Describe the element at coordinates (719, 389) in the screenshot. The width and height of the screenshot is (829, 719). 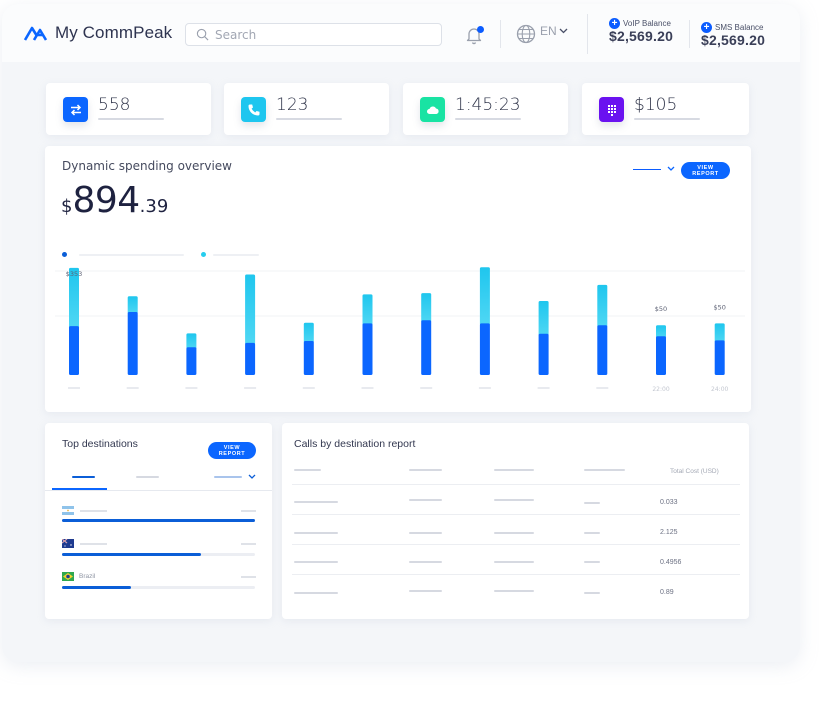
I see `x-tick-label: 24:00` at that location.